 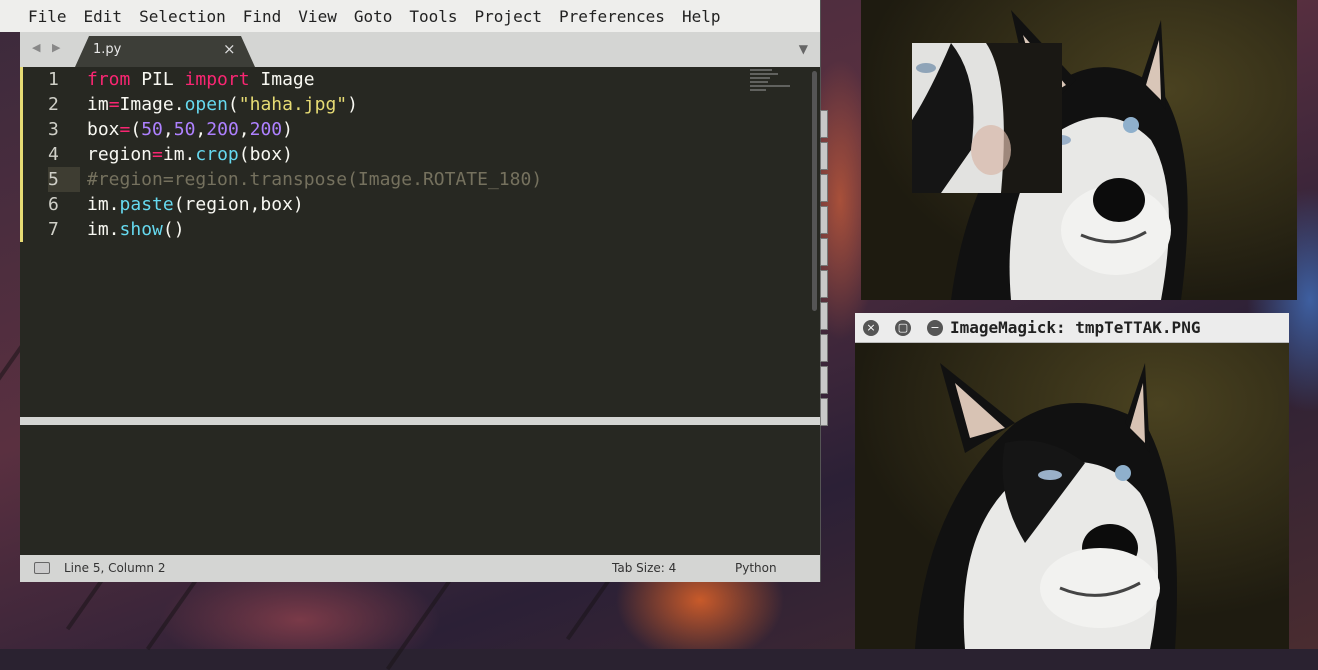 I want to click on maximize-icon: ▢, so click(x=903, y=328).